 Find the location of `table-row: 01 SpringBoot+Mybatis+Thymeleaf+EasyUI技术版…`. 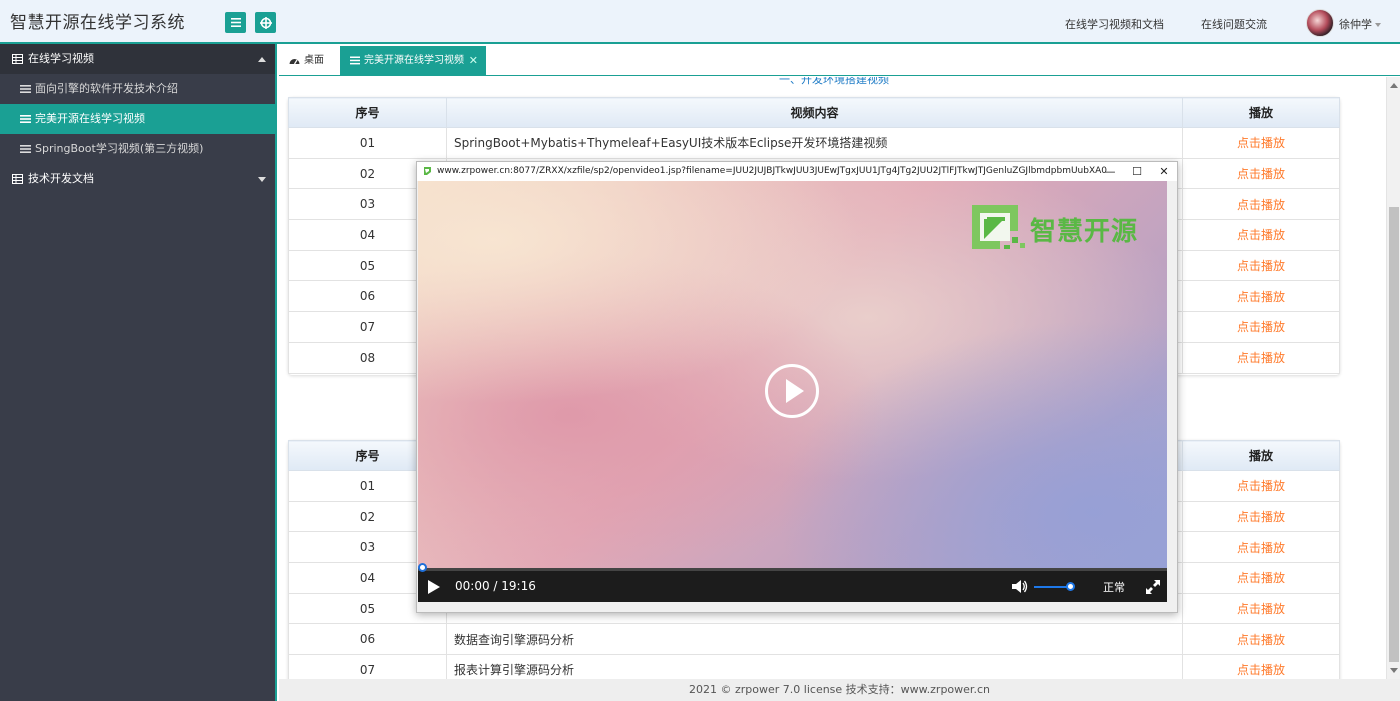

table-row: 01 SpringBoot+Mybatis+Thymeleaf+EasyUI技术版… is located at coordinates (814, 143).